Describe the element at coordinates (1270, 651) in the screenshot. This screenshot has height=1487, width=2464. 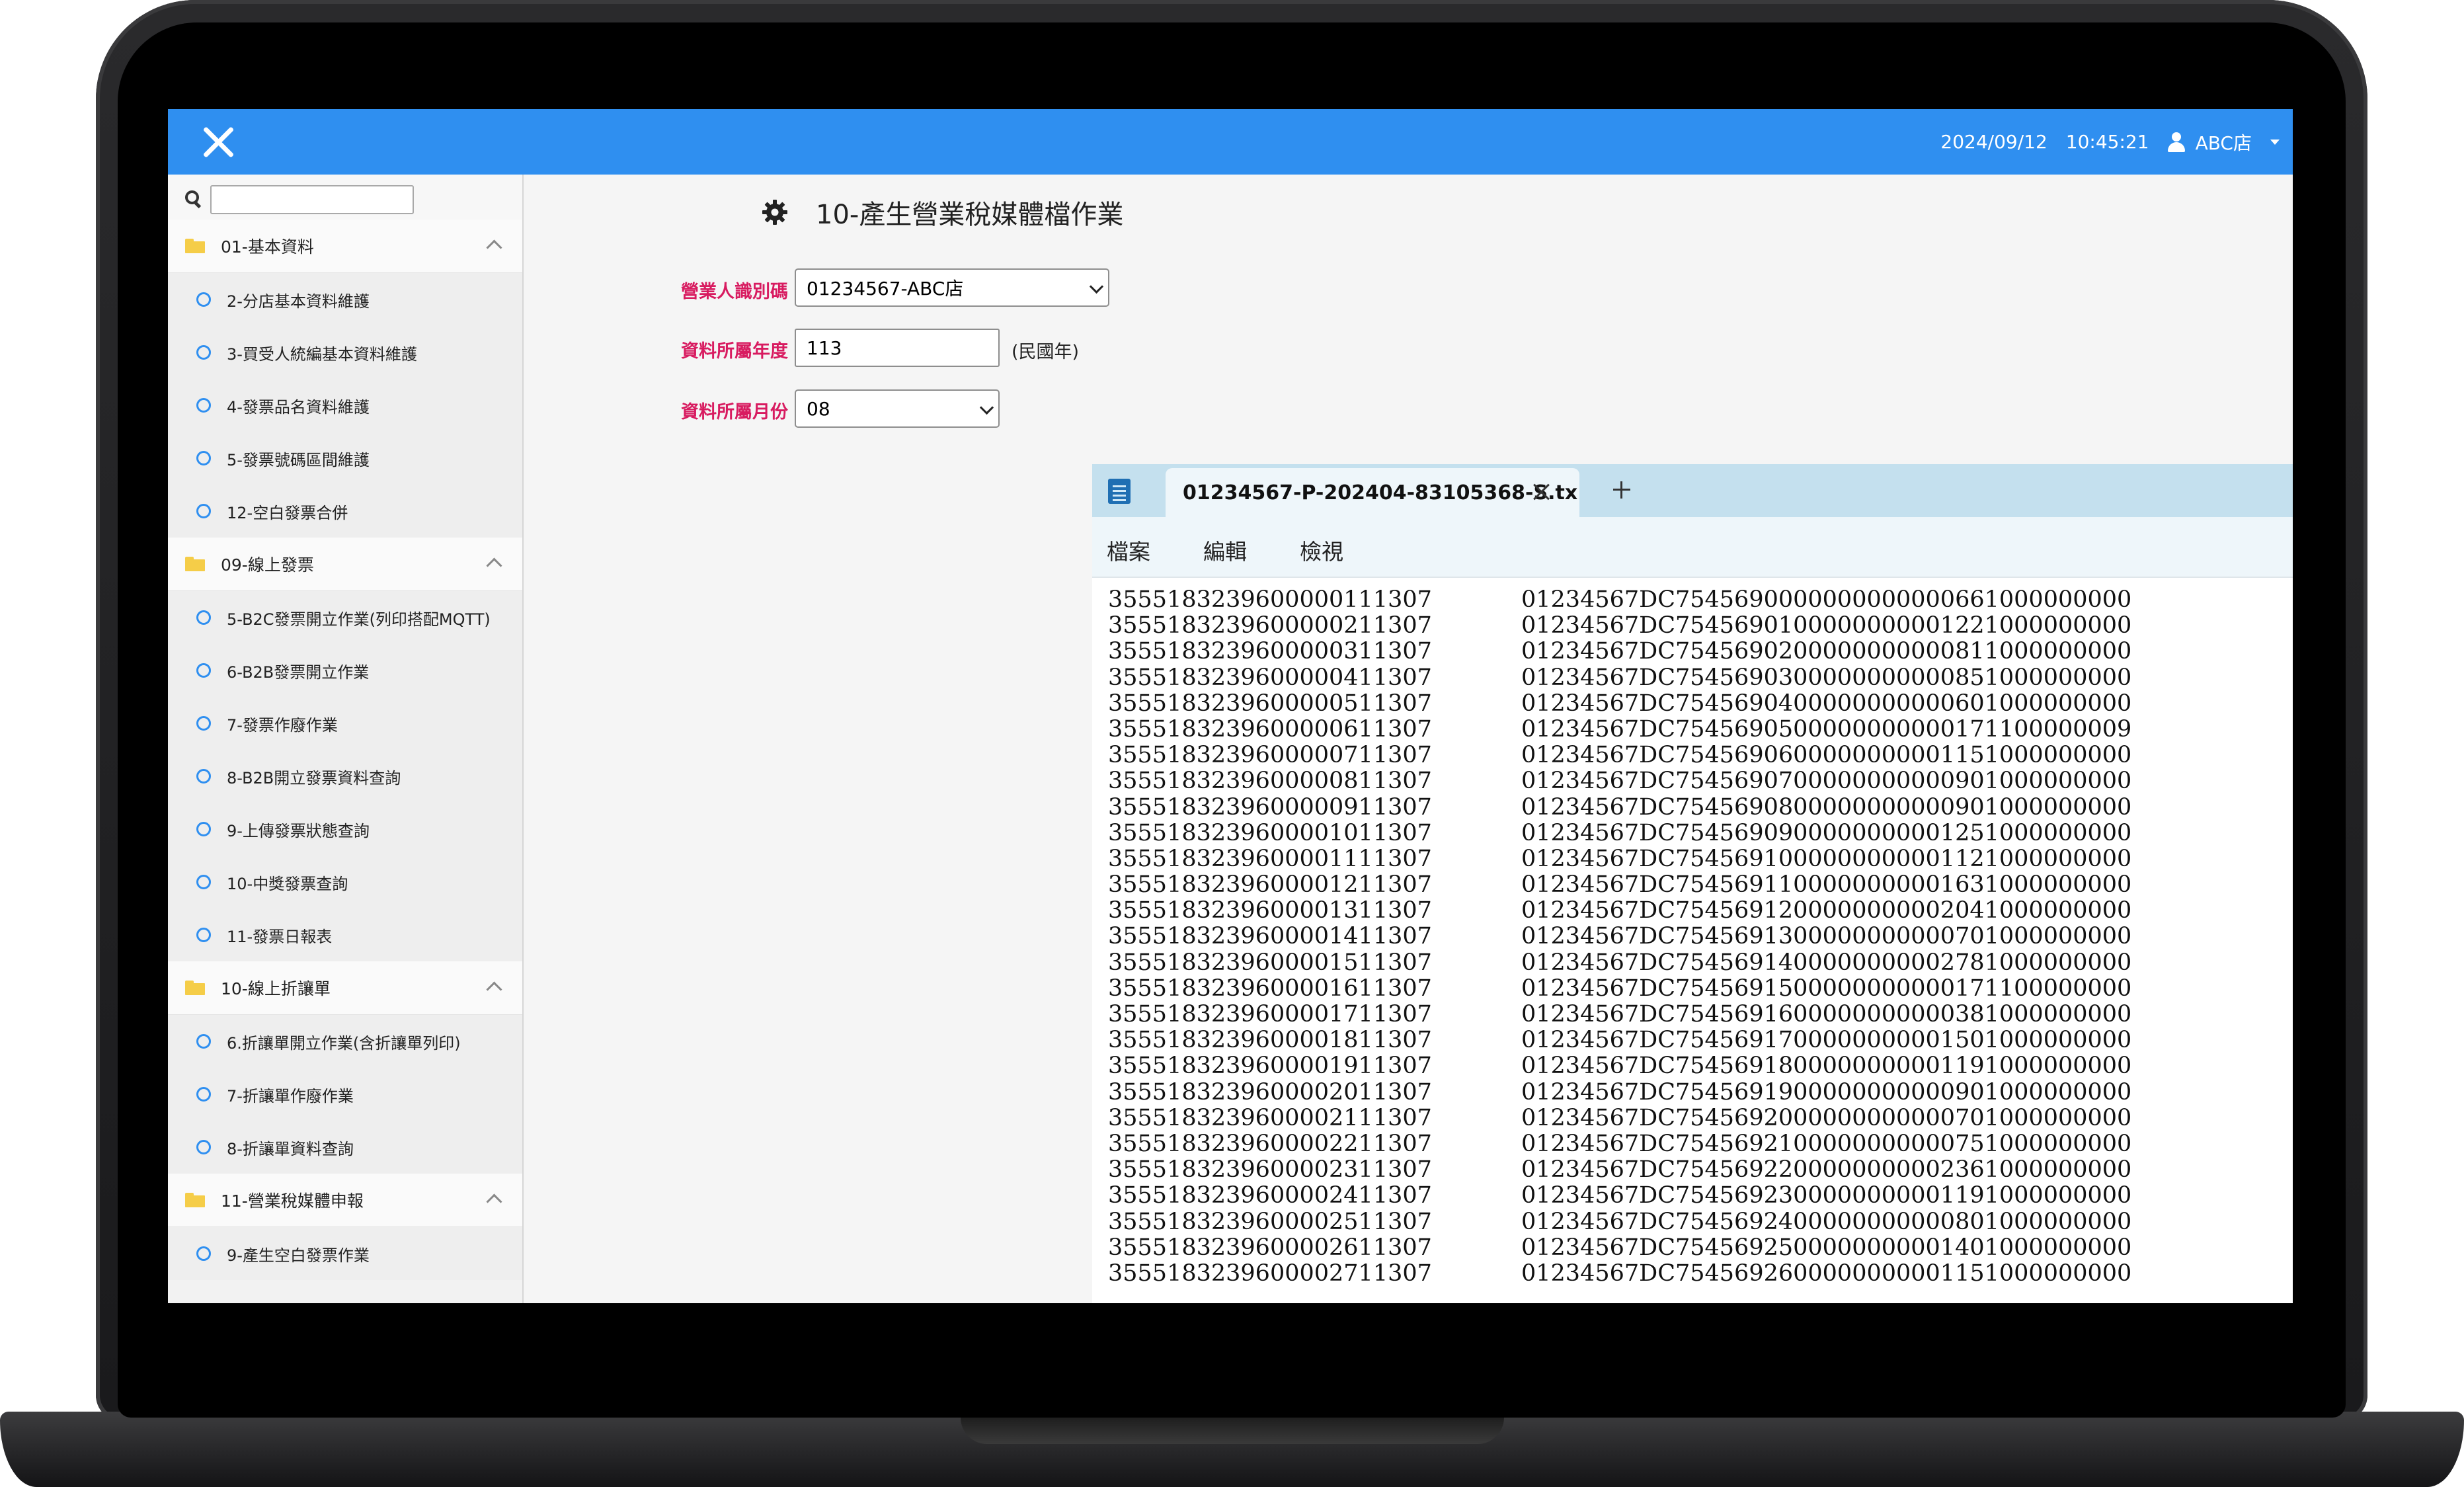
I see `line-col-1: 3555183239600000311307` at that location.